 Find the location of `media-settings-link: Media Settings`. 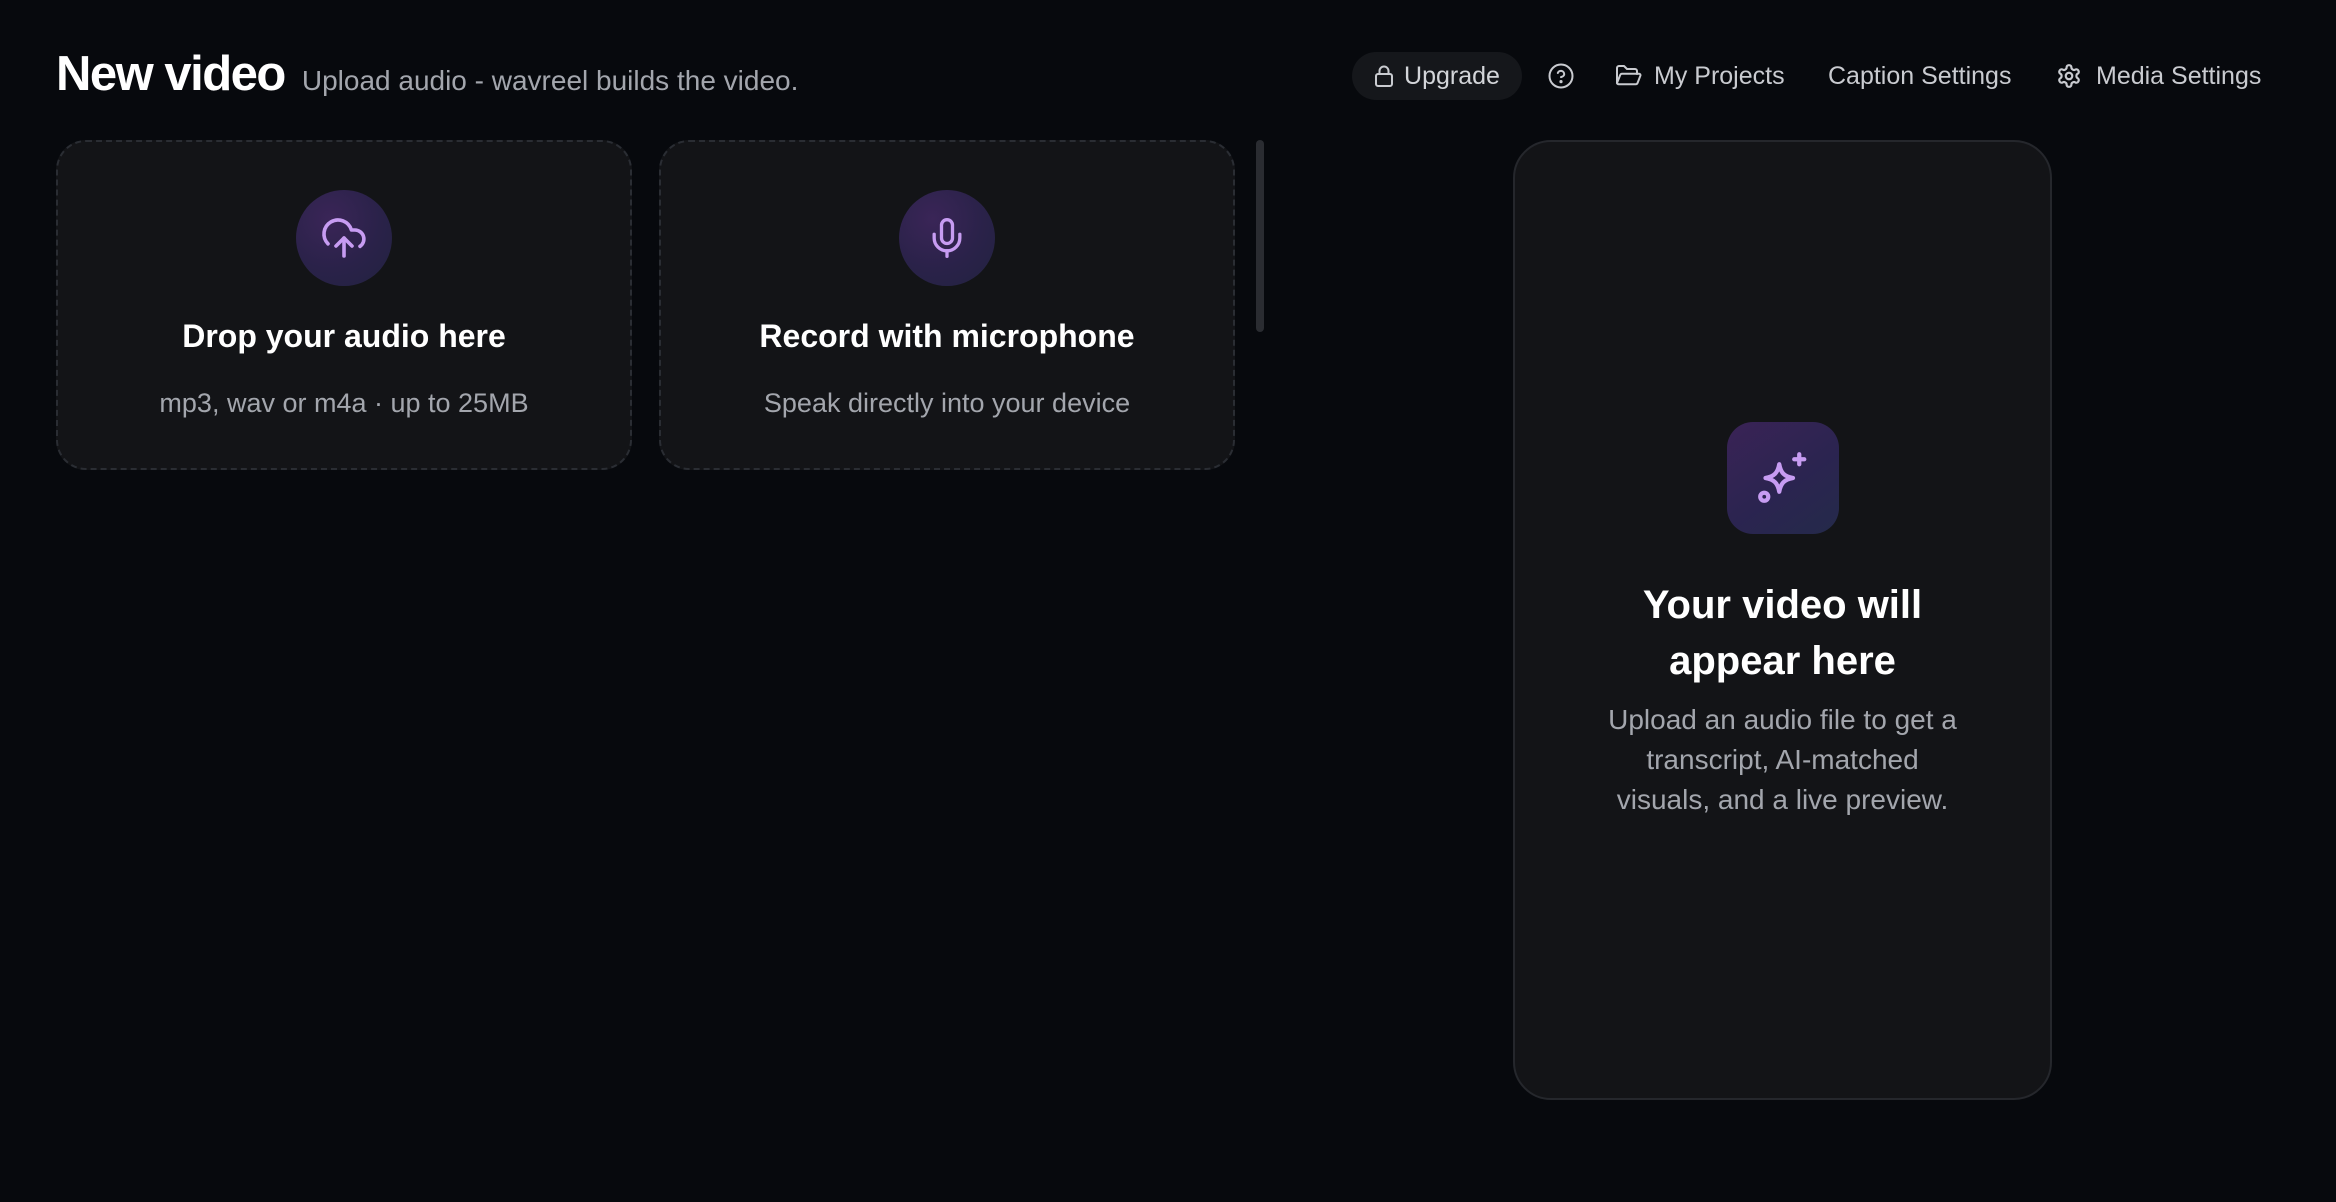

media-settings-link: Media Settings is located at coordinates (2158, 76).